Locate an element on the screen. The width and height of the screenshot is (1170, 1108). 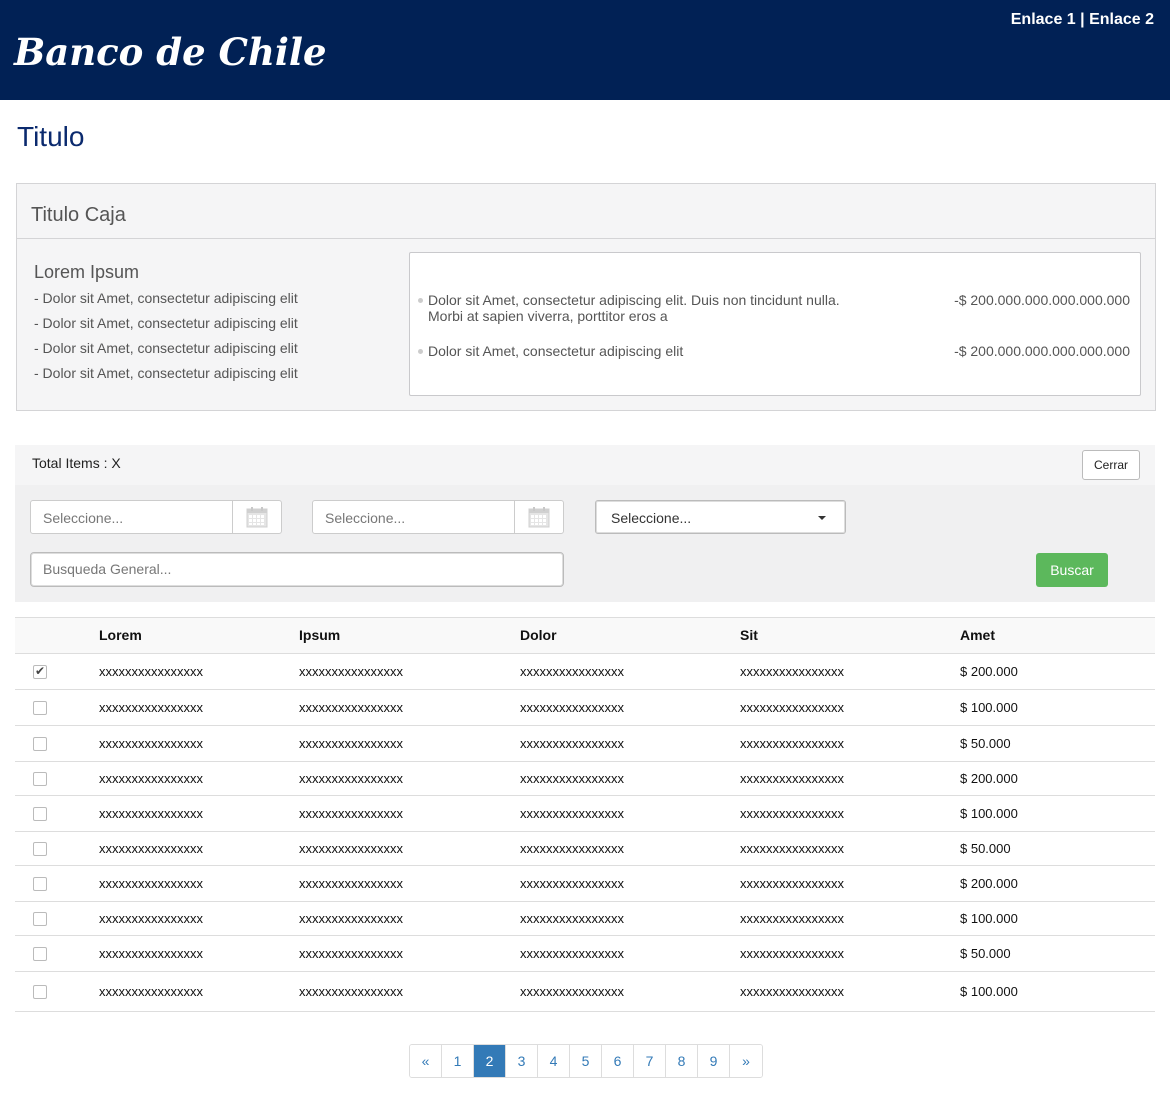
pagination-page: 7 is located at coordinates (650, 1061).